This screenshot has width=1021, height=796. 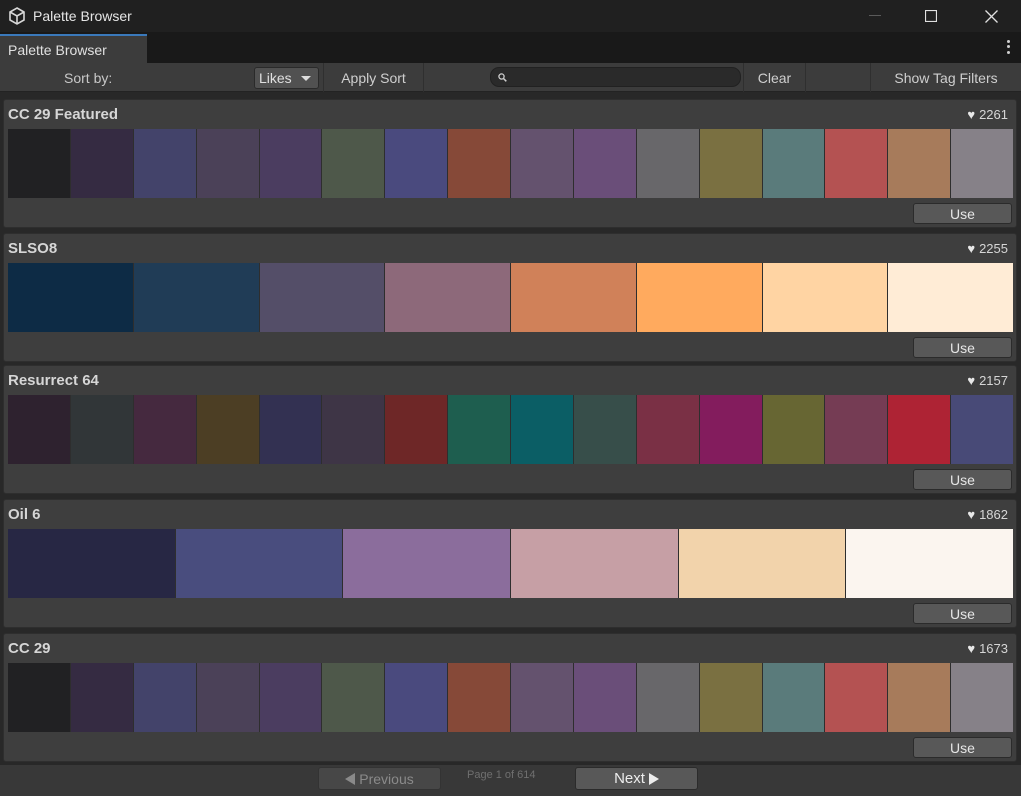 I want to click on palette-likes: ♥ 1862, so click(x=987, y=514).